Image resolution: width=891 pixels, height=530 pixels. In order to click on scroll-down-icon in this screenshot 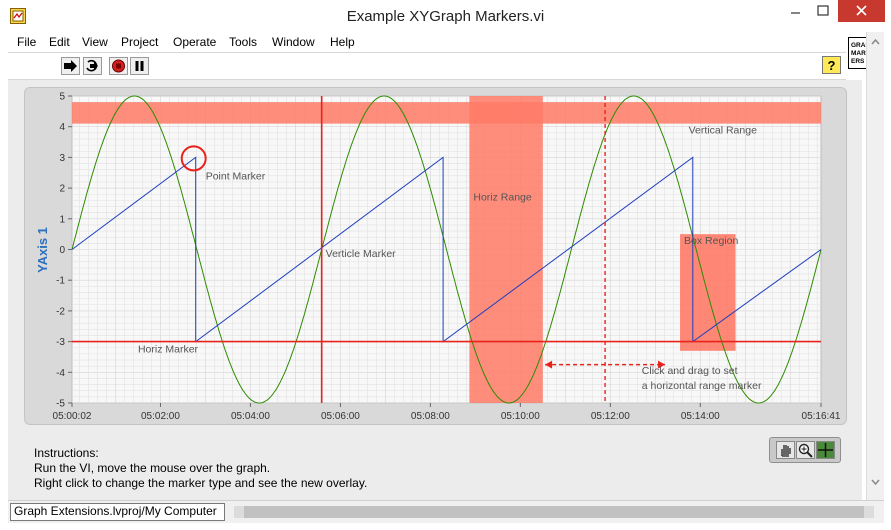, I will do `click(875, 482)`.